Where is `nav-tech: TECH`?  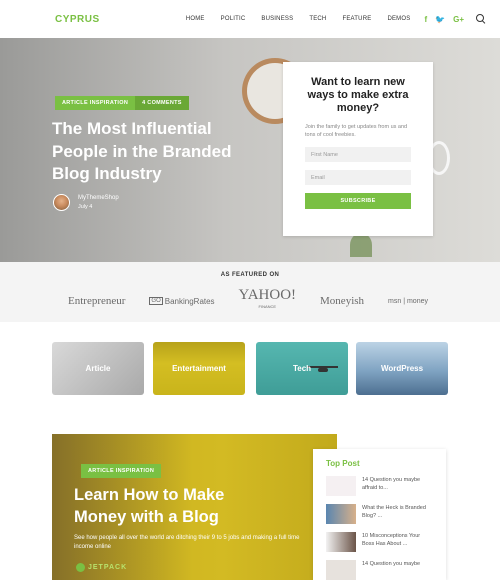 nav-tech: TECH is located at coordinates (317, 19).